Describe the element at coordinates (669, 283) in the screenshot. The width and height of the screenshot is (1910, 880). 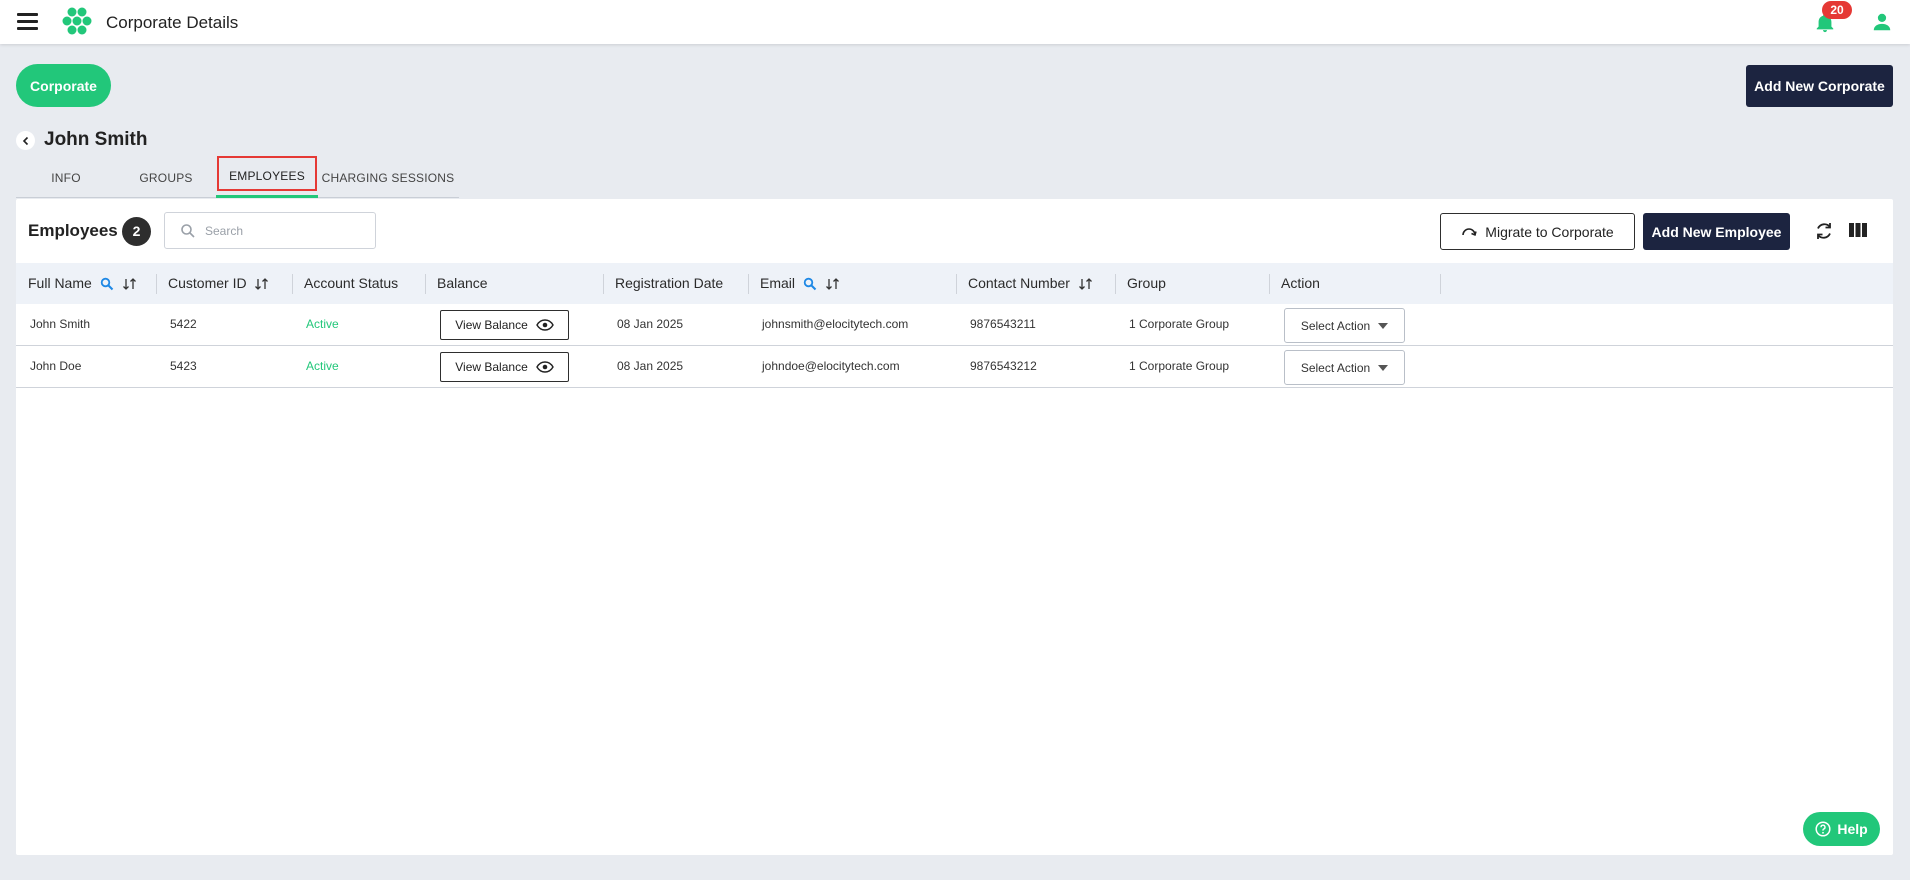
I see `column-header-registration-date: Registration Date` at that location.